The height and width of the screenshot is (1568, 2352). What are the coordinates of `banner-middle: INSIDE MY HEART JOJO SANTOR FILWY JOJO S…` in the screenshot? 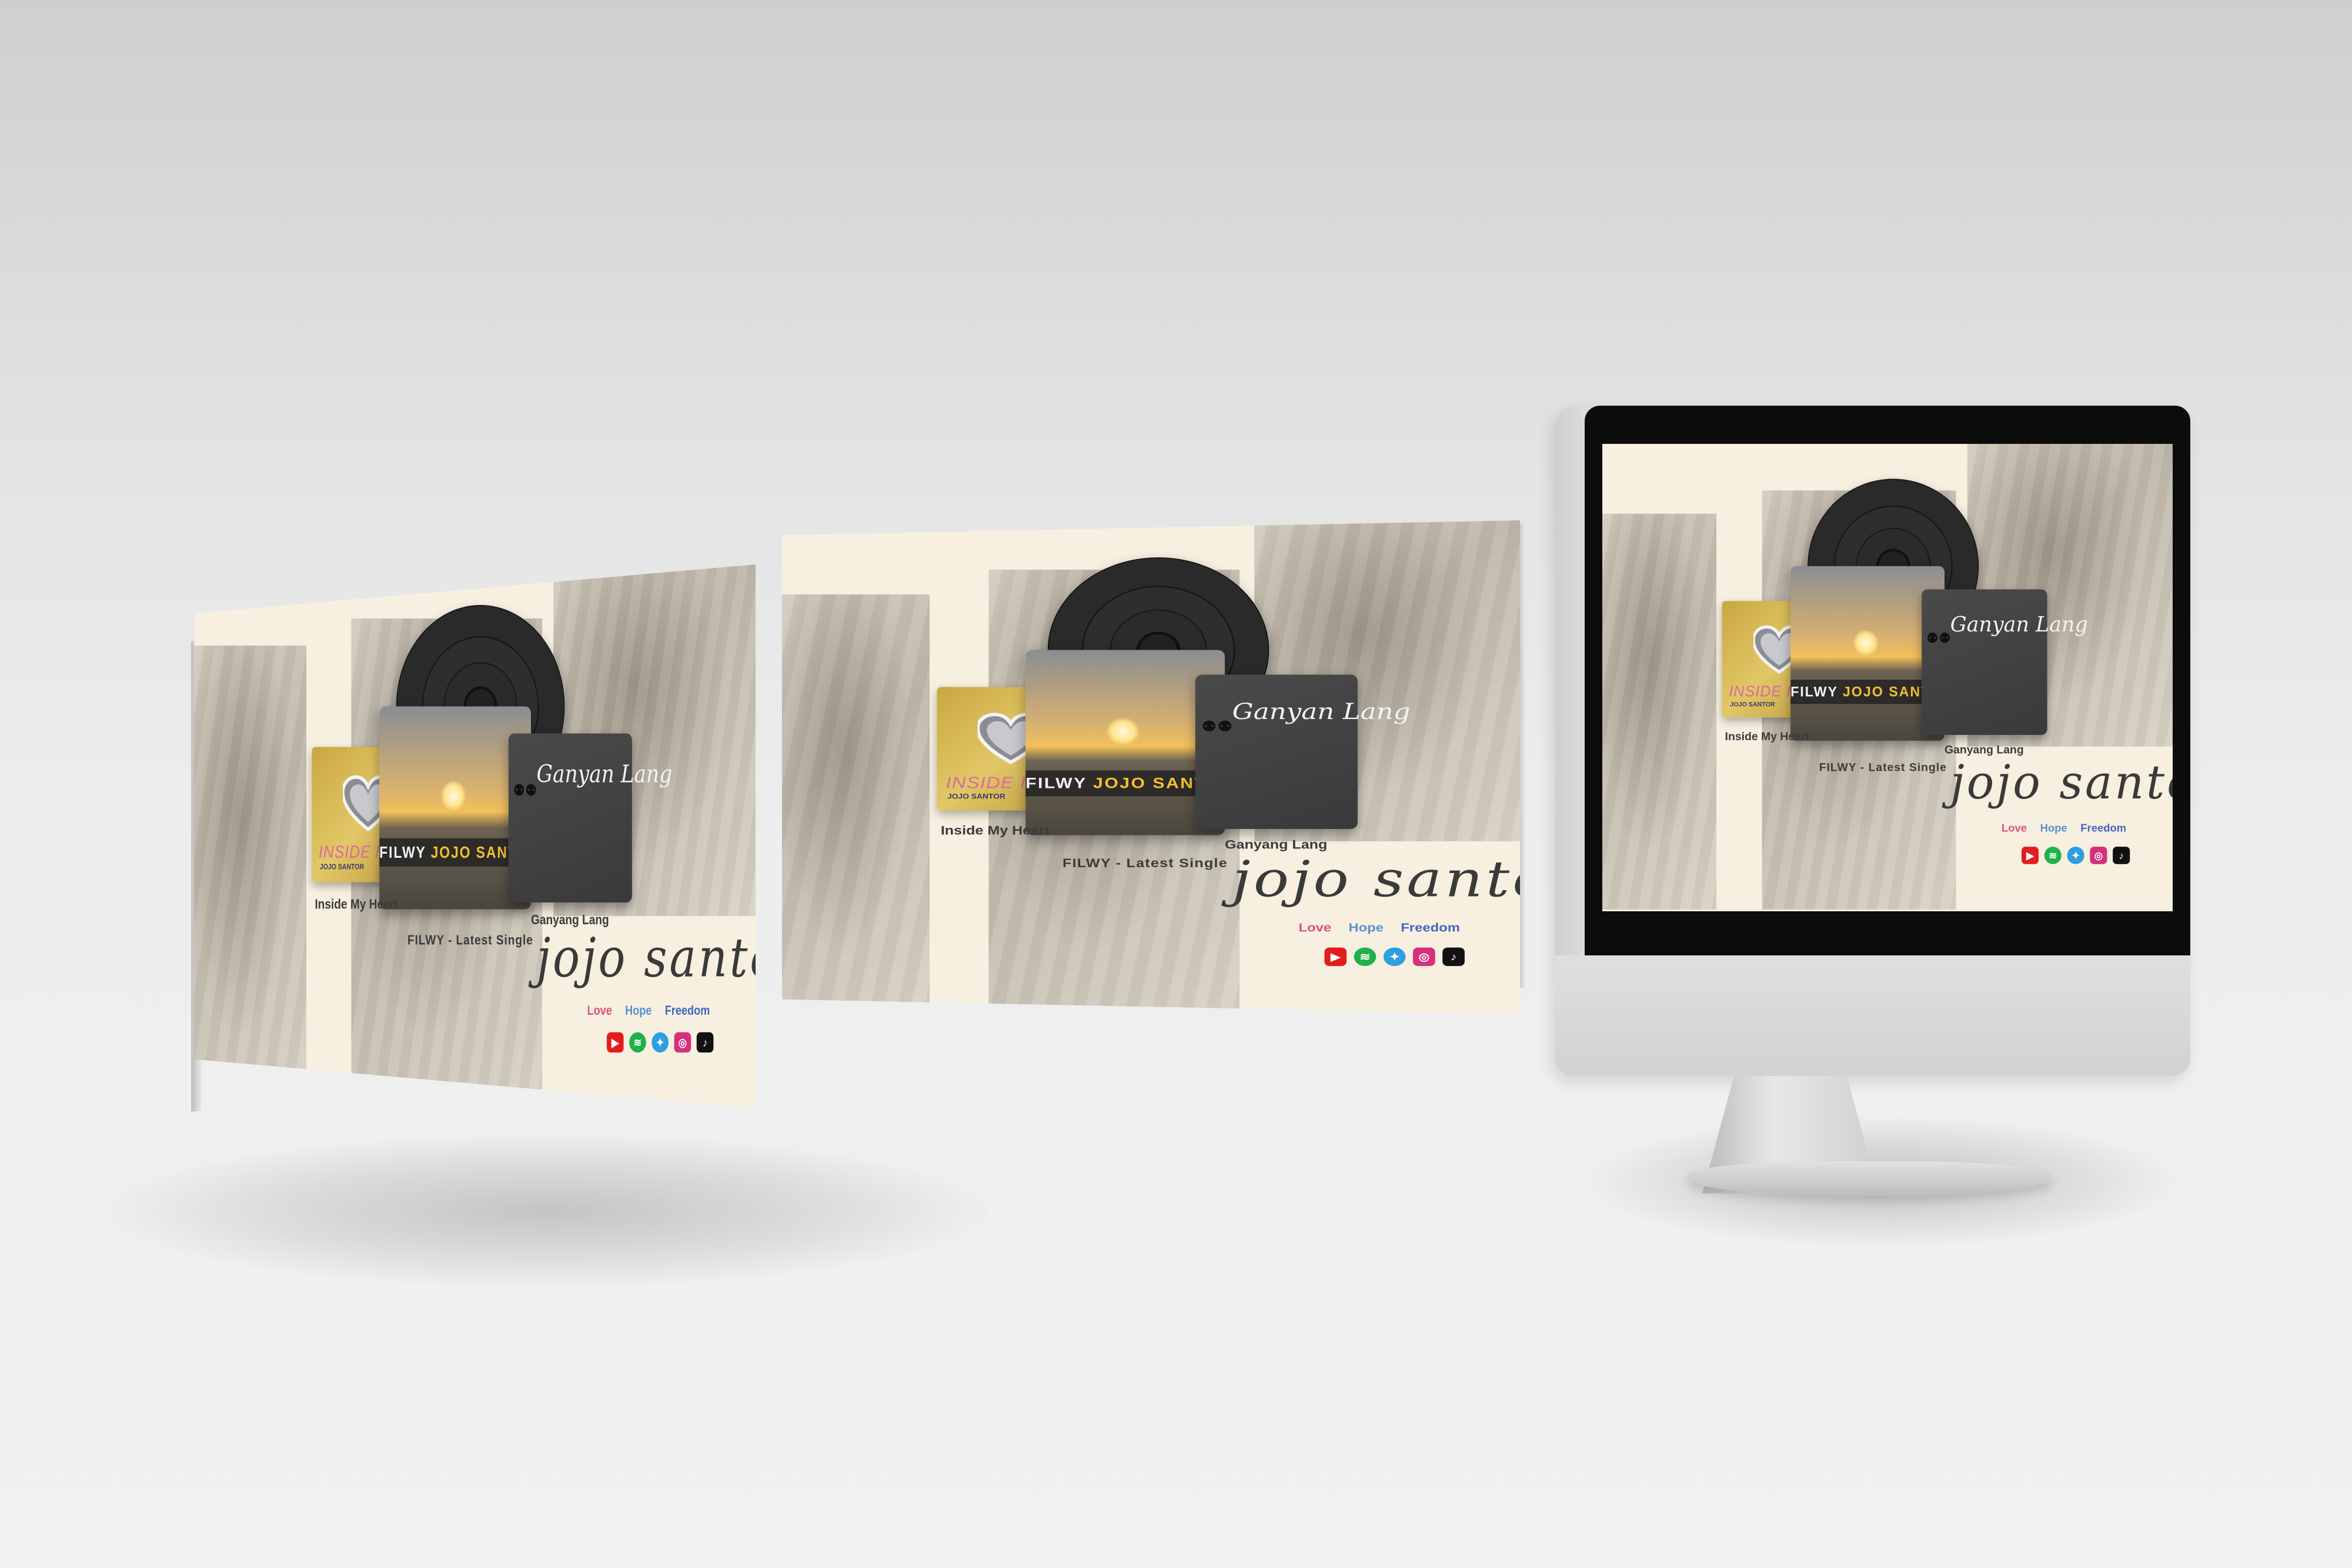 It's located at (1151, 767).